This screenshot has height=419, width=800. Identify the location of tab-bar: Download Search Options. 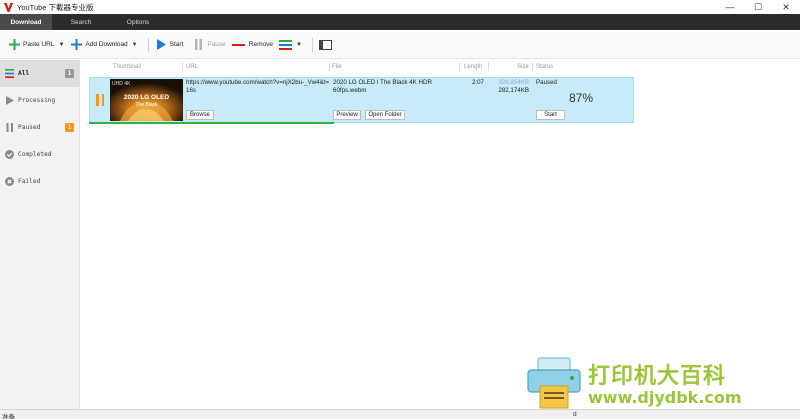
(400, 22).